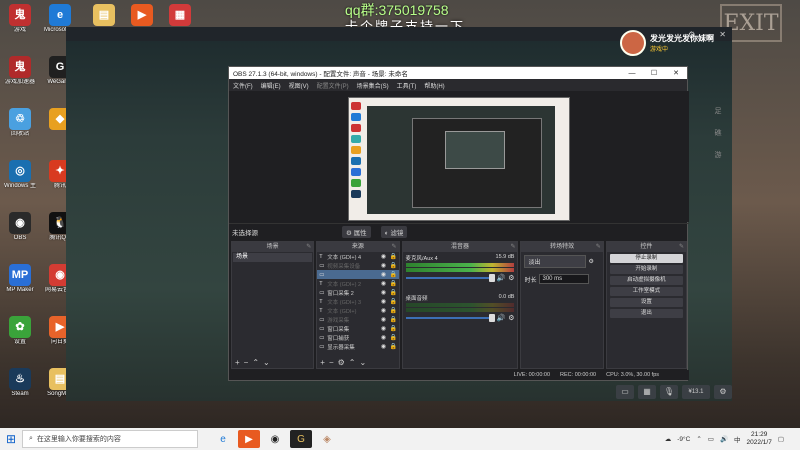 The image size is (800, 450). Describe the element at coordinates (759, 439) in the screenshot. I see `clock: 21:29 2022/1/7` at that location.